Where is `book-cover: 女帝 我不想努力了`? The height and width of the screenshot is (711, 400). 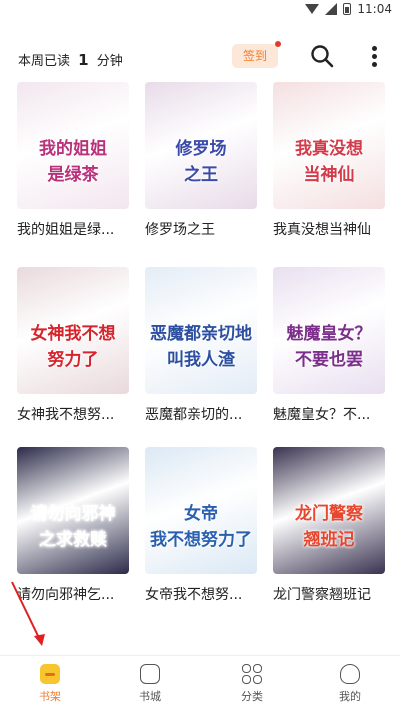
book-cover: 女帝 我不想努力了 is located at coordinates (201, 510).